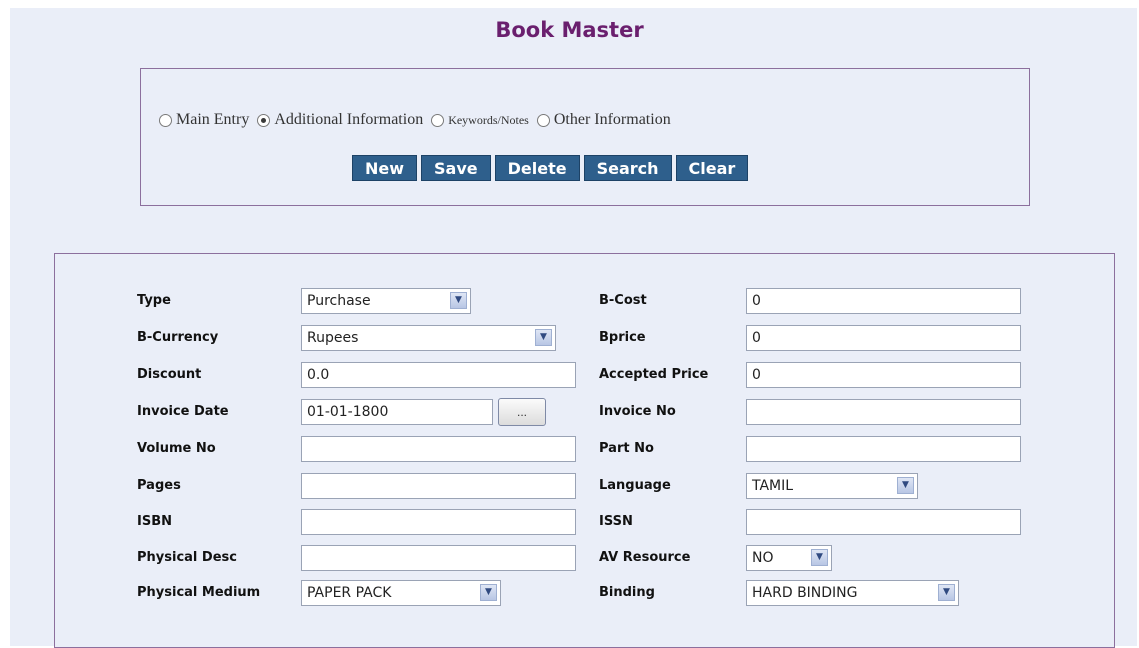 The width and height of the screenshot is (1139, 648). What do you see at coordinates (622, 337) in the screenshot?
I see `bprice-label: Bprice` at bounding box center [622, 337].